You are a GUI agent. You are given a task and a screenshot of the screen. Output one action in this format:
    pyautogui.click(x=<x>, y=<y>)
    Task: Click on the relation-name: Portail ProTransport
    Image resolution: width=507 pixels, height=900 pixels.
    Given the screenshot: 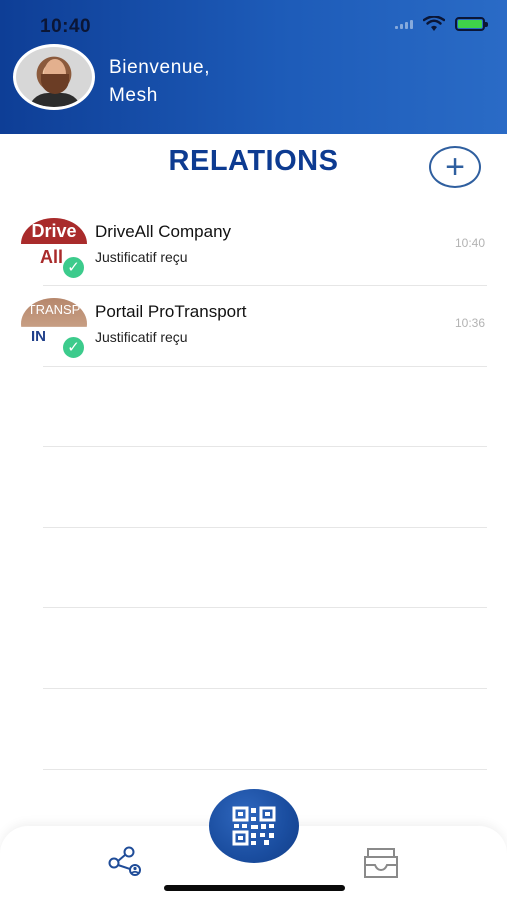 What is the action you would take?
    pyautogui.click(x=171, y=311)
    